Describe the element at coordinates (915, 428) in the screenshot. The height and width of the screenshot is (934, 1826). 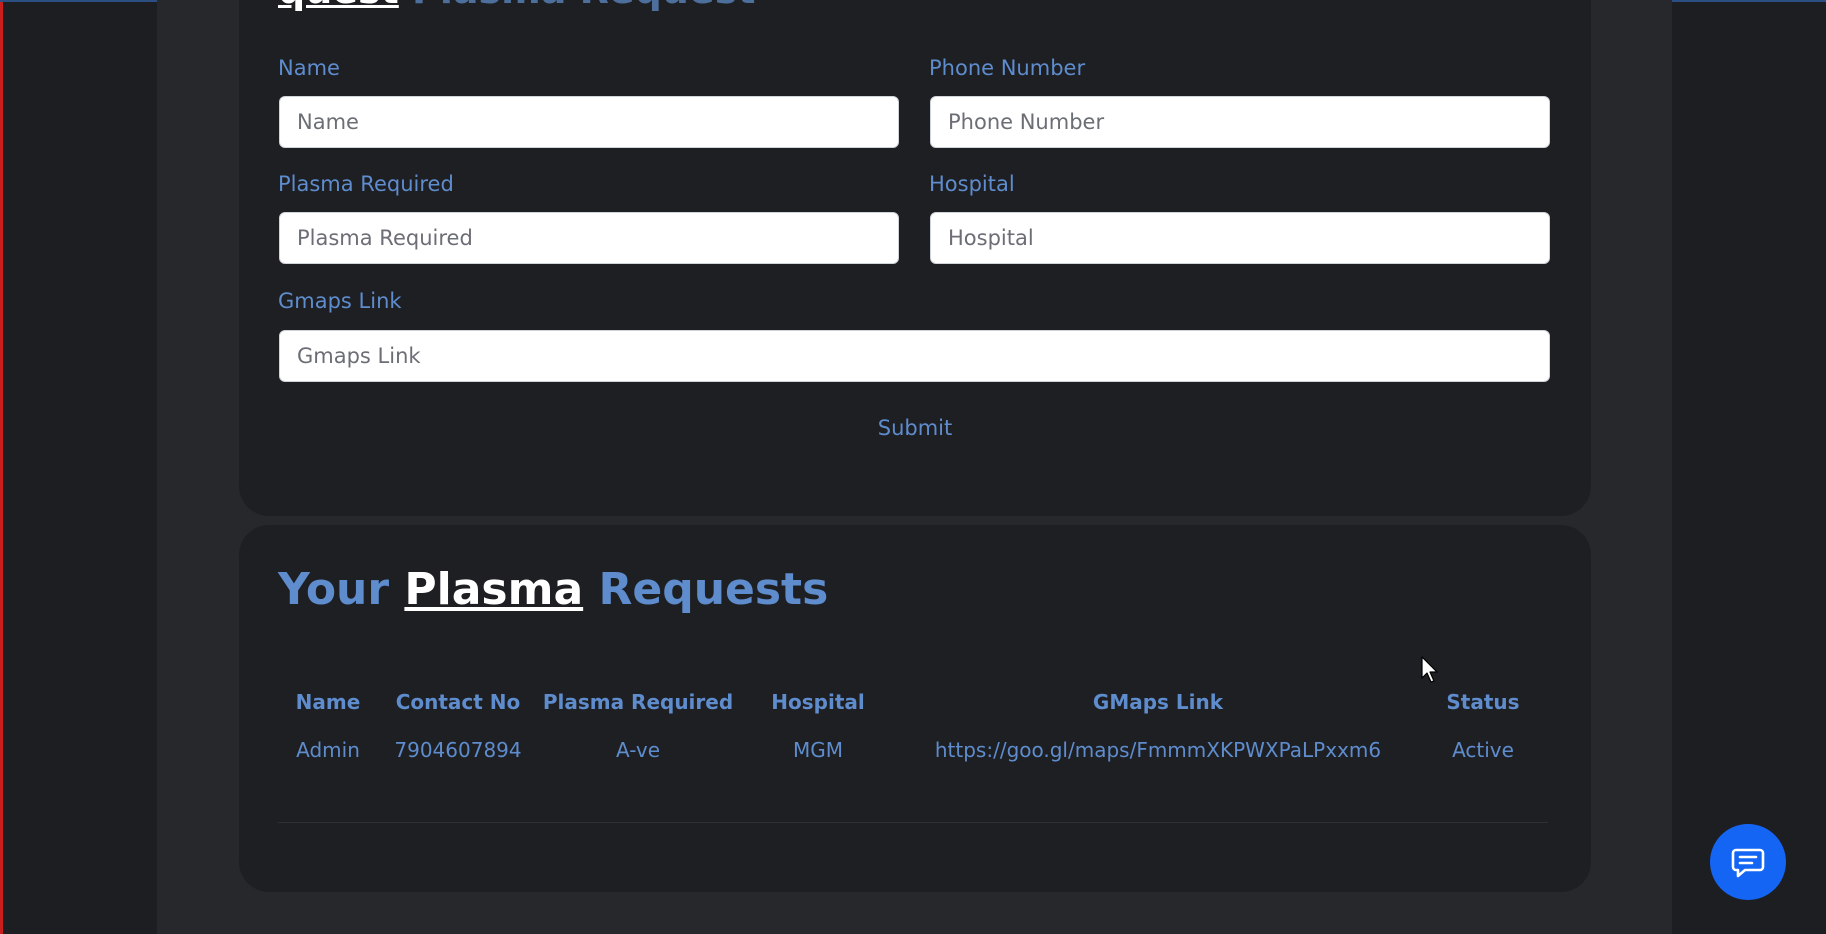
I see `submit-button: Submit` at that location.